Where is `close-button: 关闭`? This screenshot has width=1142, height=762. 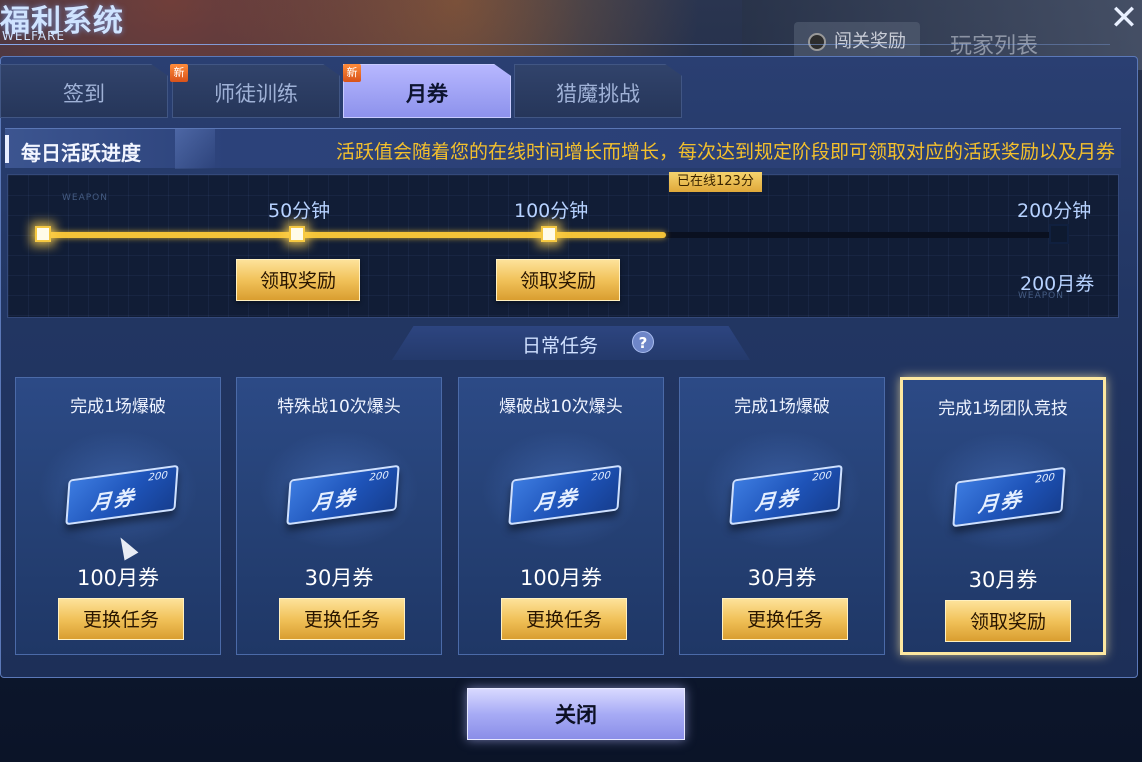 close-button: 关闭 is located at coordinates (576, 714).